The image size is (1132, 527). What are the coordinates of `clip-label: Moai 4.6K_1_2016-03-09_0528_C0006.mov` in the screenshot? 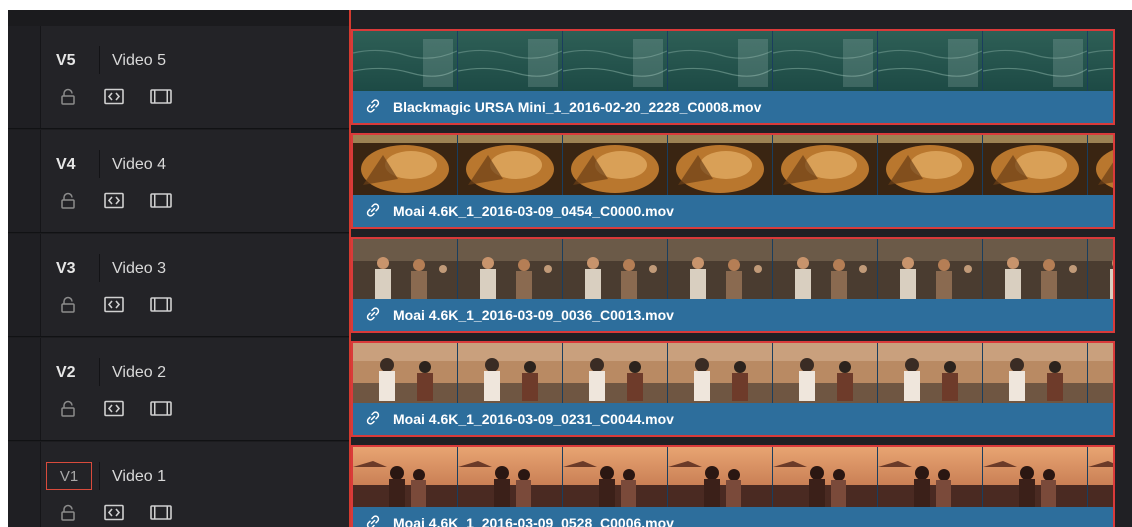 It's located at (733, 517).